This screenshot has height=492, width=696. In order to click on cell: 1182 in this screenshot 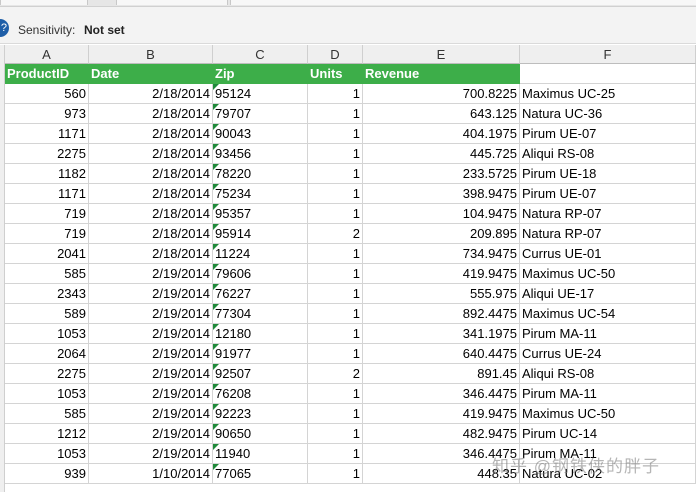, I will do `click(47, 174)`.